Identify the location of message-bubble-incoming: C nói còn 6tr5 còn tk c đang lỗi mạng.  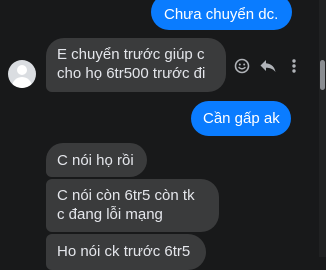
(132, 205).